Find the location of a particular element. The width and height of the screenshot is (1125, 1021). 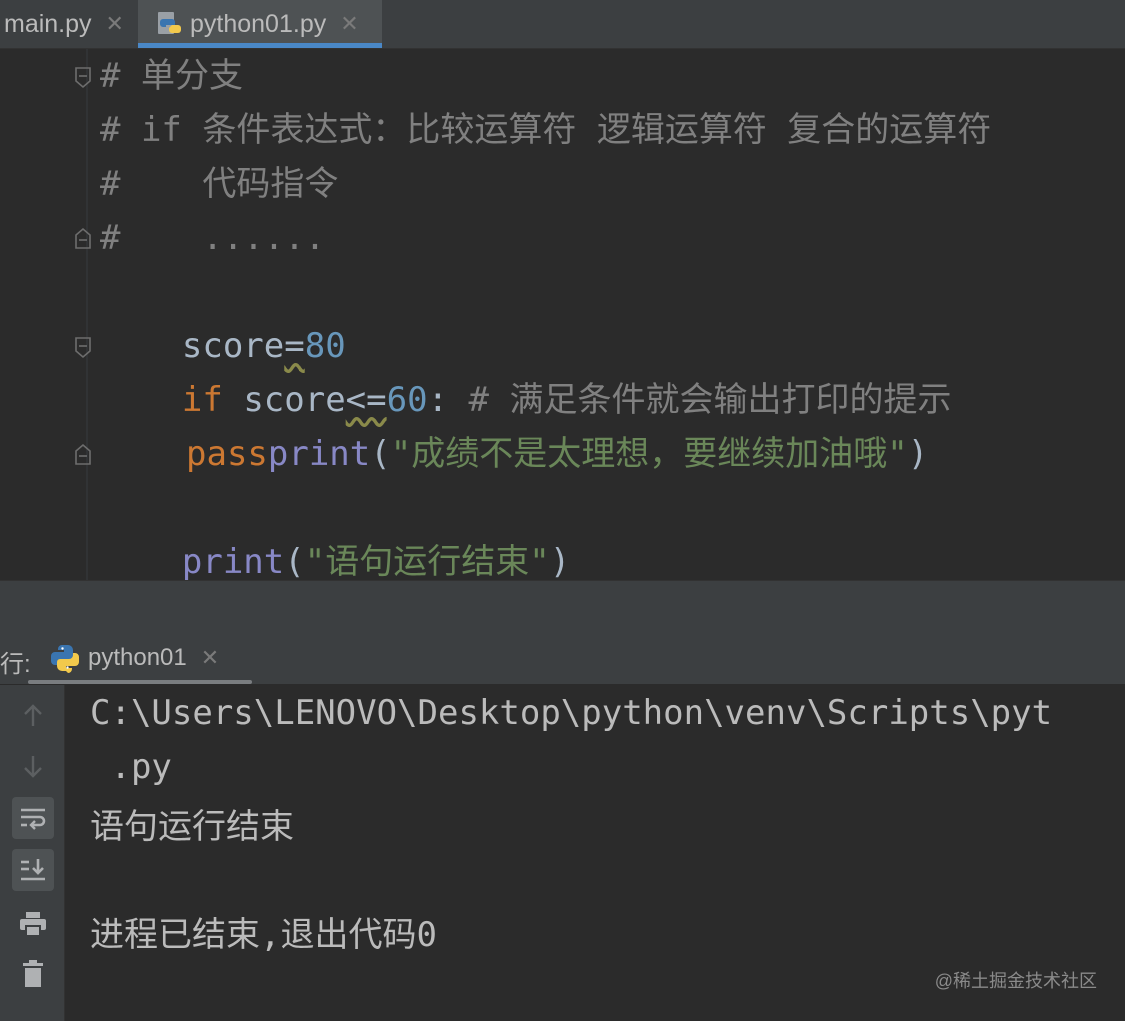

string-token: "成绩不是太理想，要继续加油哦" is located at coordinates (649, 454).